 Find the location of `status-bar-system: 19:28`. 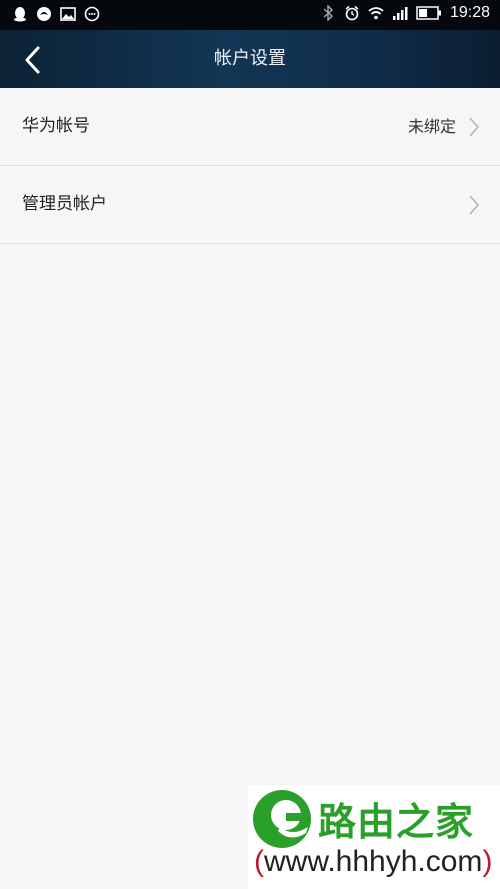

status-bar-system: 19:28 is located at coordinates (405, 13).